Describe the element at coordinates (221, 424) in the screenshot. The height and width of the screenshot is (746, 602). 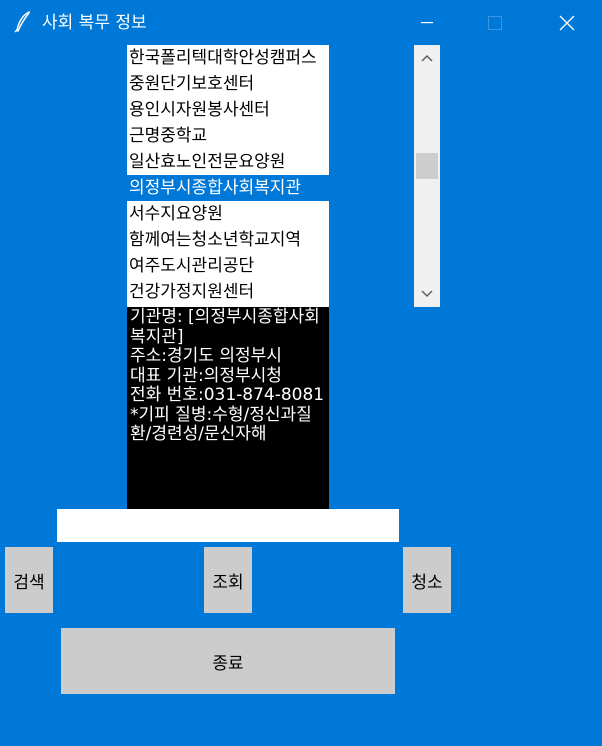
I see `info-line: *기피 질병:수형/정신과질환/경련성/문신자해` at that location.